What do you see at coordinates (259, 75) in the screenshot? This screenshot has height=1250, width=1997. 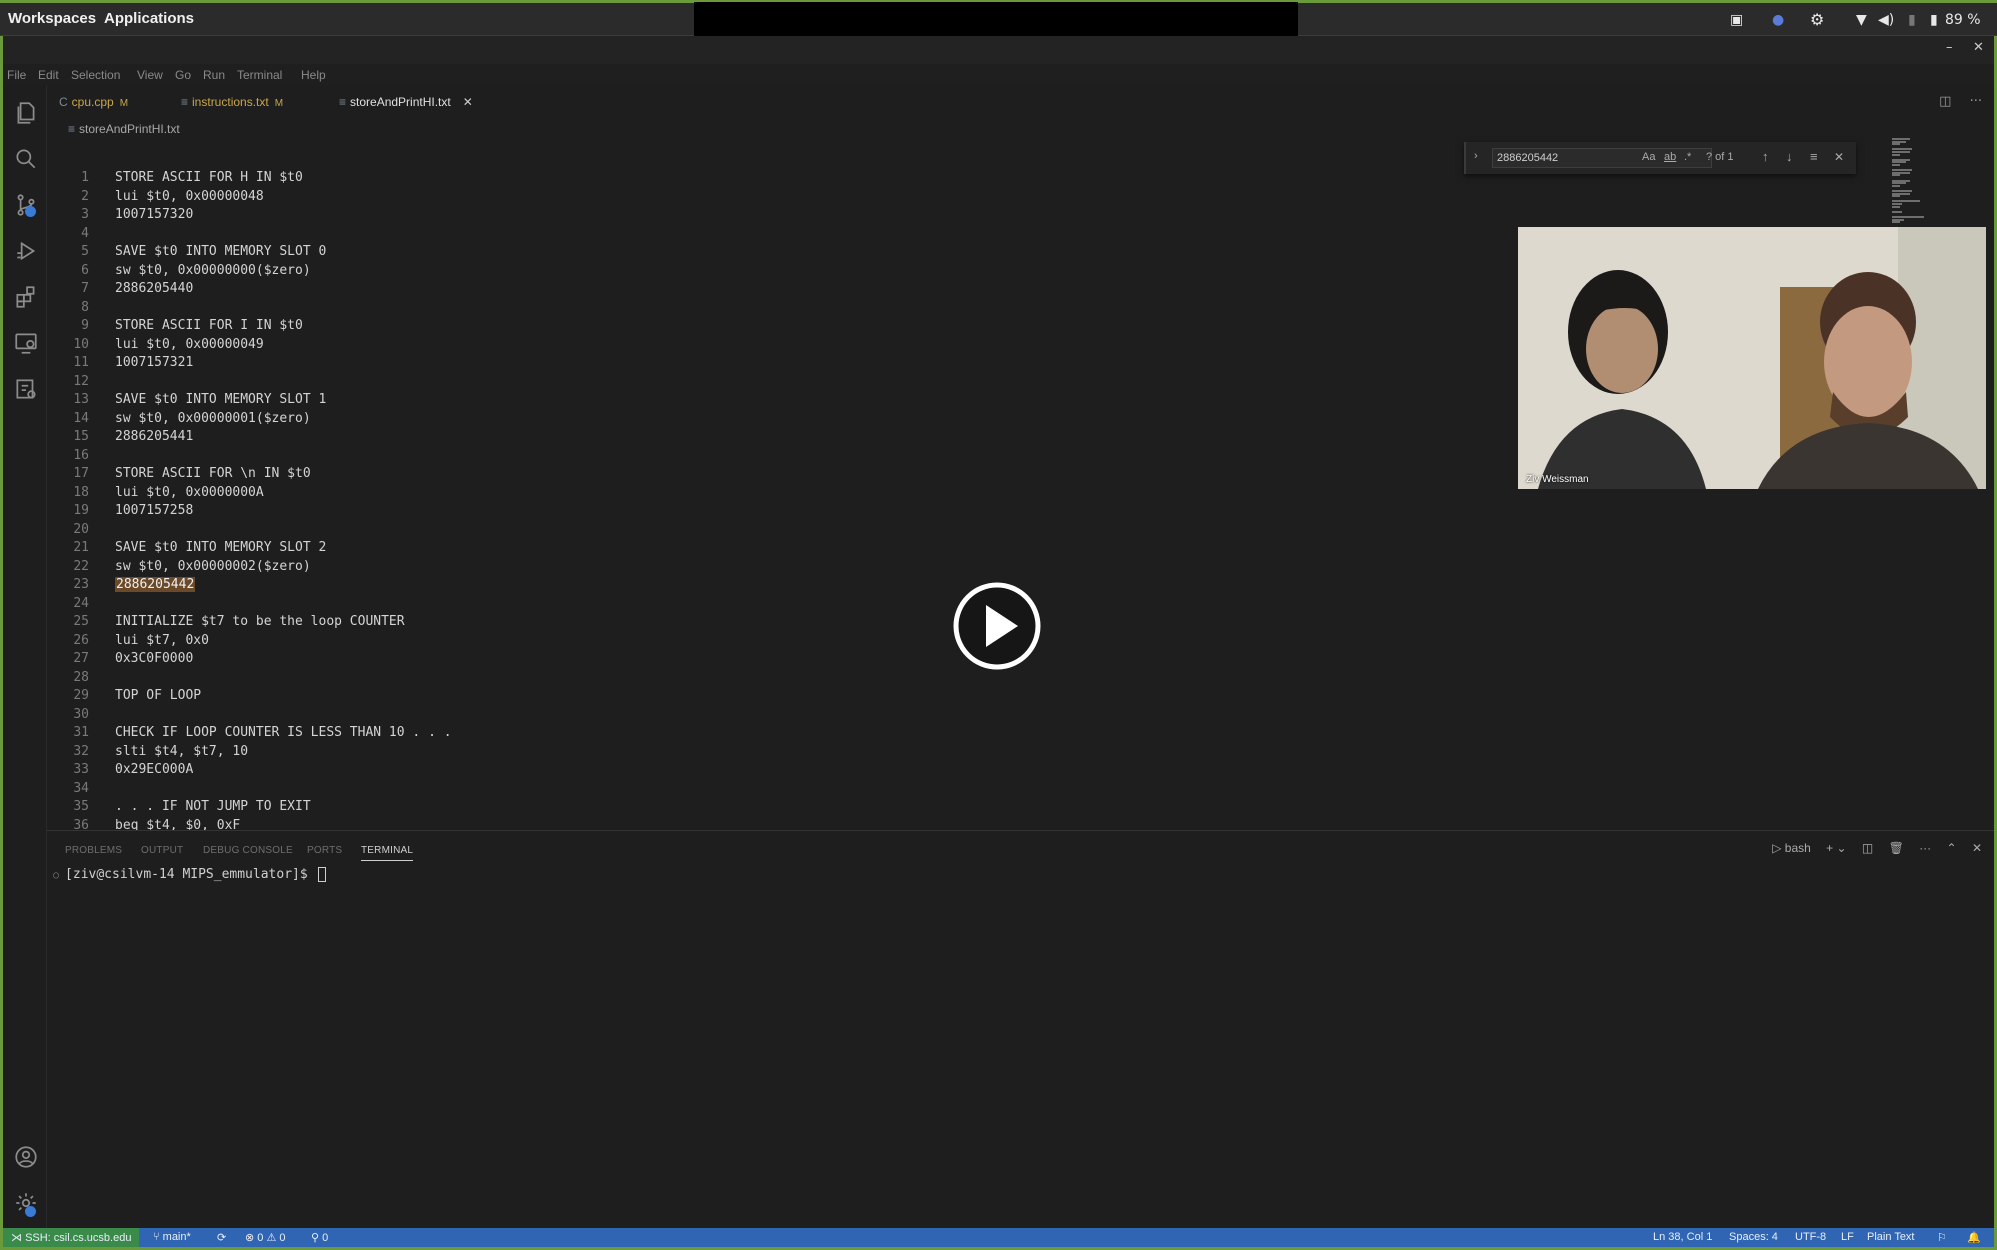 I see `menu-terminal: Terminal` at bounding box center [259, 75].